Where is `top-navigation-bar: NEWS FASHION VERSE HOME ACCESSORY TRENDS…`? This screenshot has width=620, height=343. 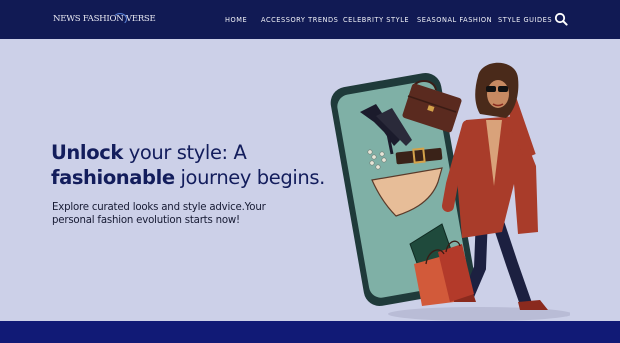 top-navigation-bar: NEWS FASHION VERSE HOME ACCESSORY TRENDS… is located at coordinates (310, 19).